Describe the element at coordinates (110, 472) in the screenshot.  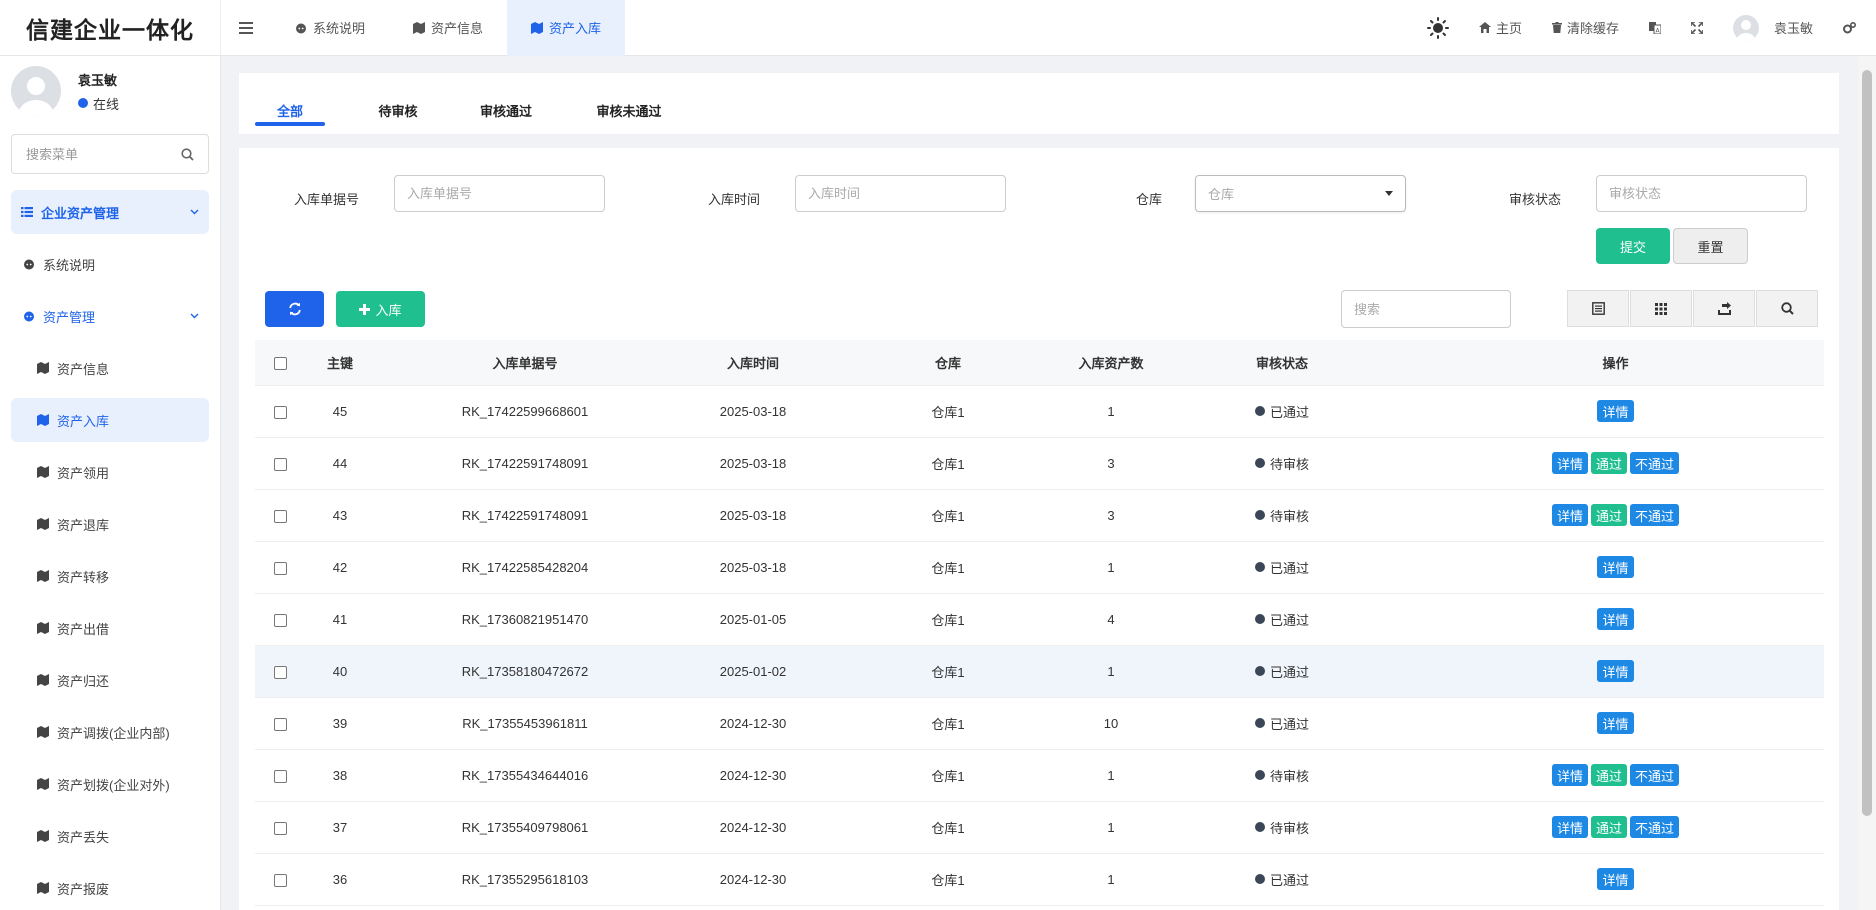
I see `sidebar-item-2: 资产领用` at that location.